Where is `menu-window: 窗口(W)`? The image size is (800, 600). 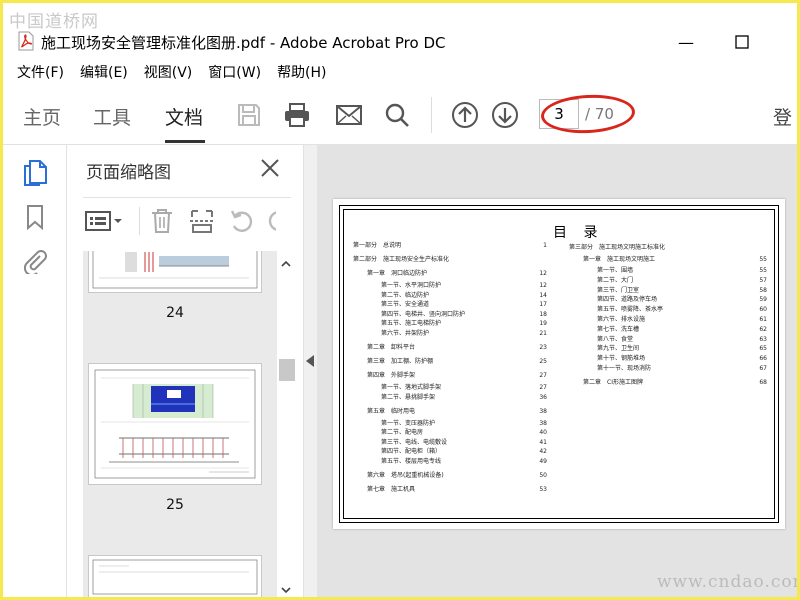
menu-window: 窗口(W) is located at coordinates (234, 73).